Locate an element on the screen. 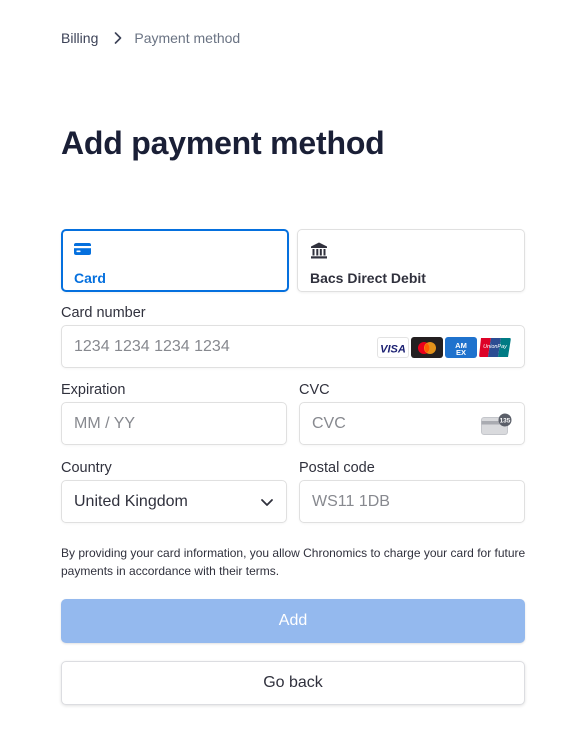 The image size is (573, 737). go-back-button: Go back is located at coordinates (293, 683).